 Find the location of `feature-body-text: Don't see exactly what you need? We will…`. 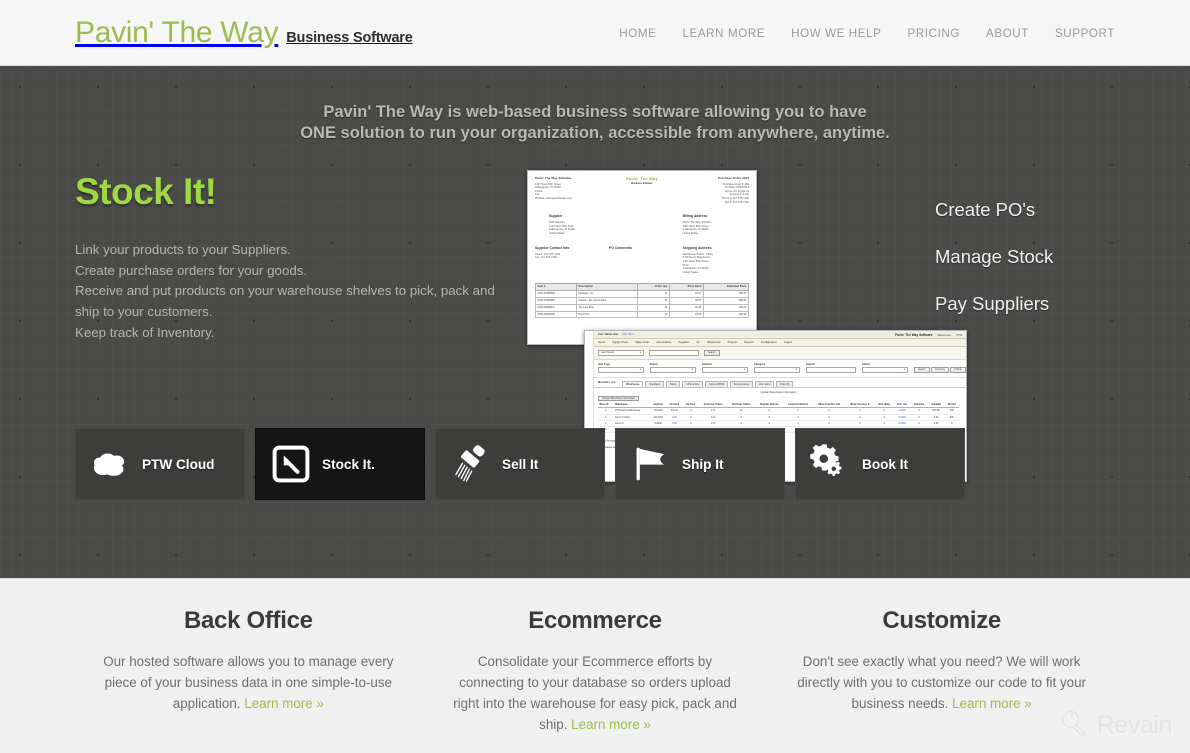

feature-body-text: Don't see exactly what you need? We will… is located at coordinates (942, 682).